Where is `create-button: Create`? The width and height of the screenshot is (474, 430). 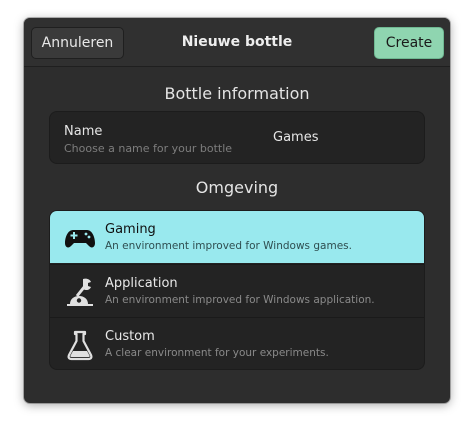 create-button: Create is located at coordinates (409, 43).